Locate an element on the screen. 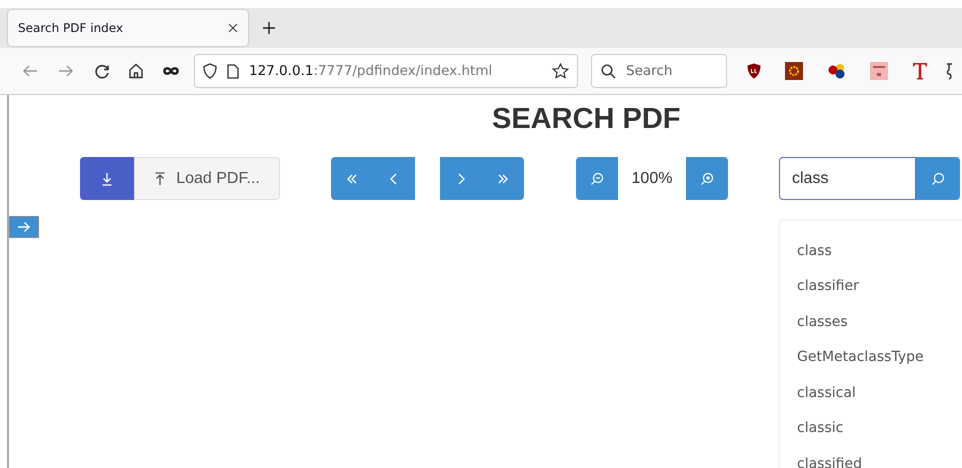  double-chevron-left-icon is located at coordinates (352, 179).